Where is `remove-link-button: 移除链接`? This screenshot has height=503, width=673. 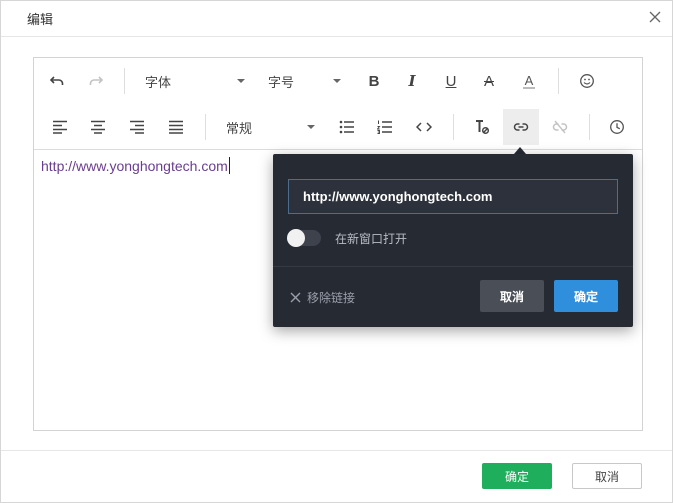
remove-link-button: 移除链接 is located at coordinates (322, 297).